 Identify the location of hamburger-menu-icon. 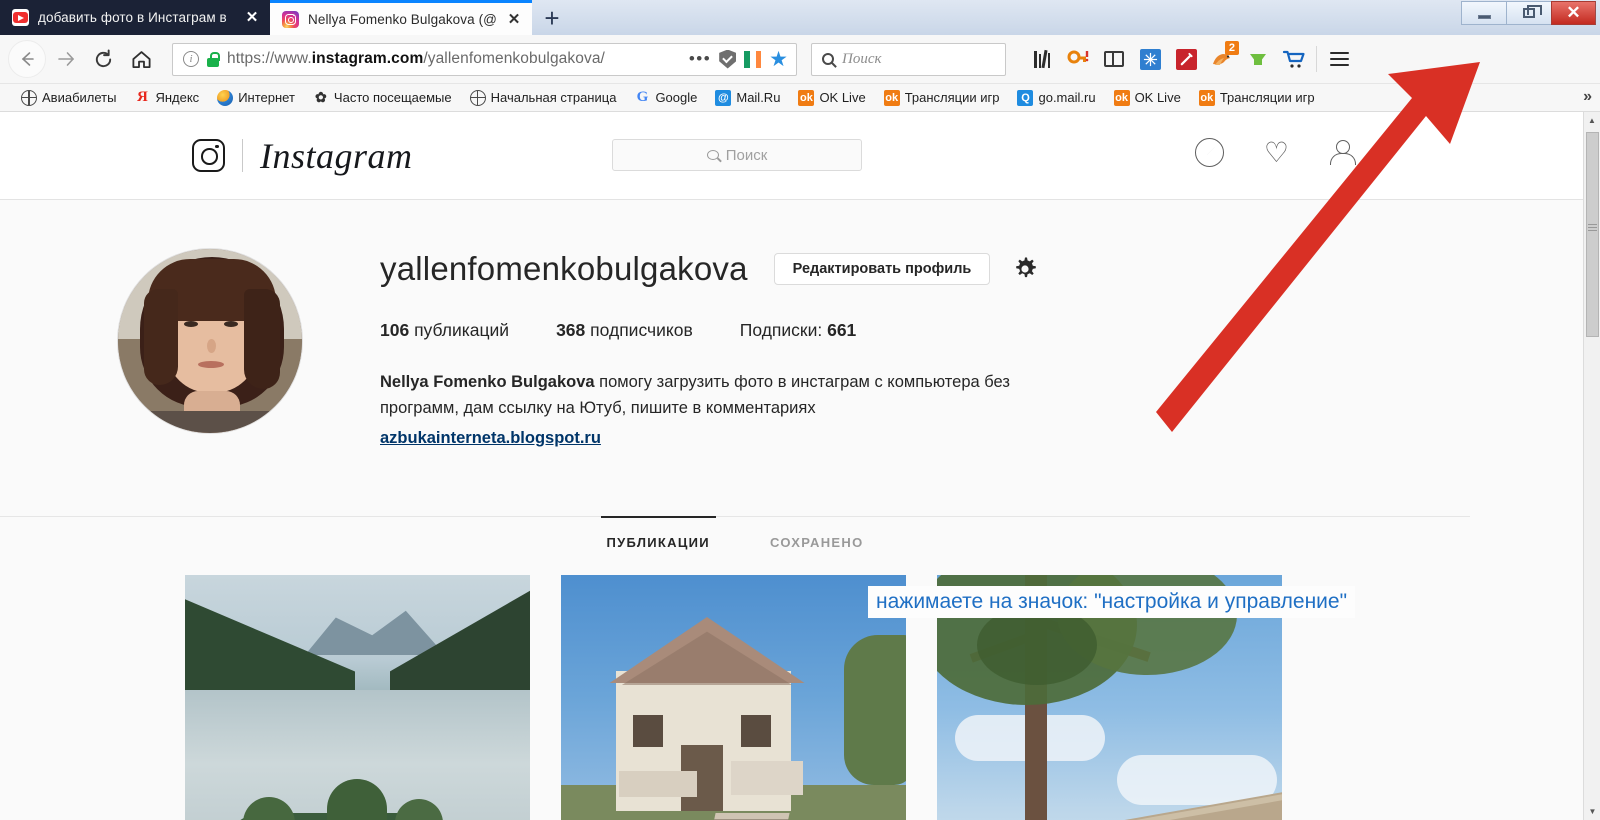
(1339, 59).